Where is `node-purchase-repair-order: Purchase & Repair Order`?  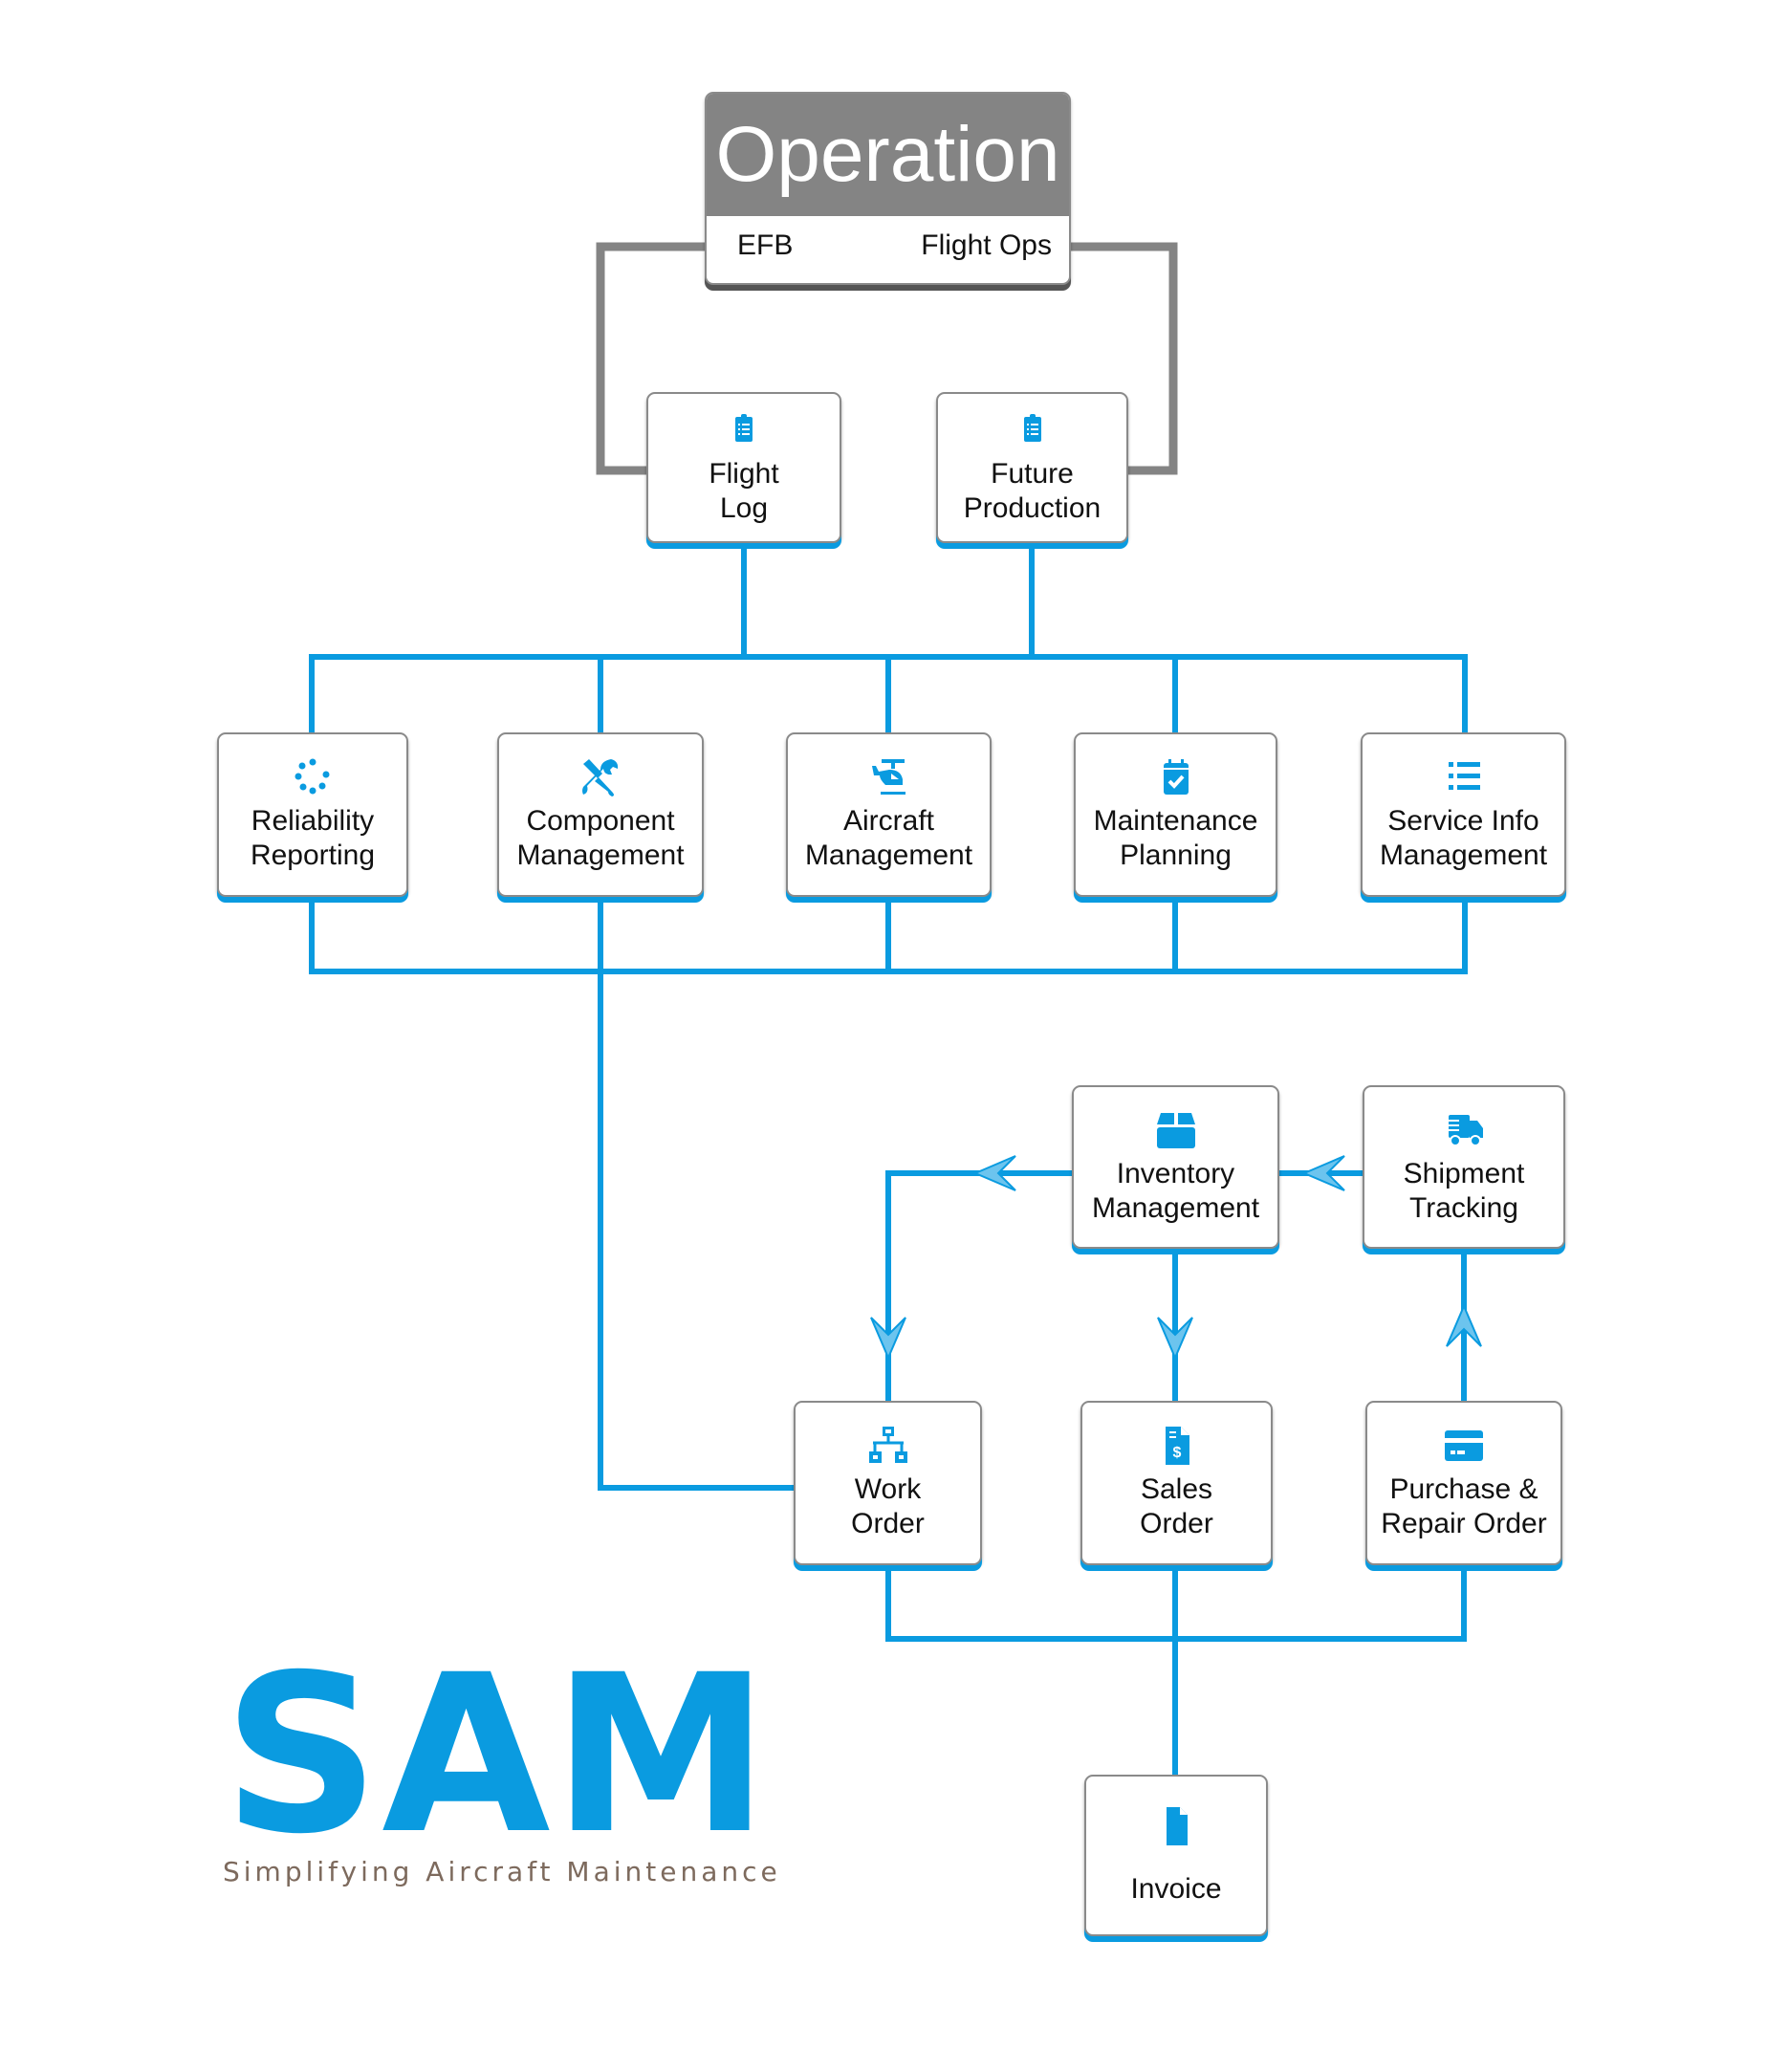
node-purchase-repair-order: Purchase & Repair Order is located at coordinates (1463, 1483).